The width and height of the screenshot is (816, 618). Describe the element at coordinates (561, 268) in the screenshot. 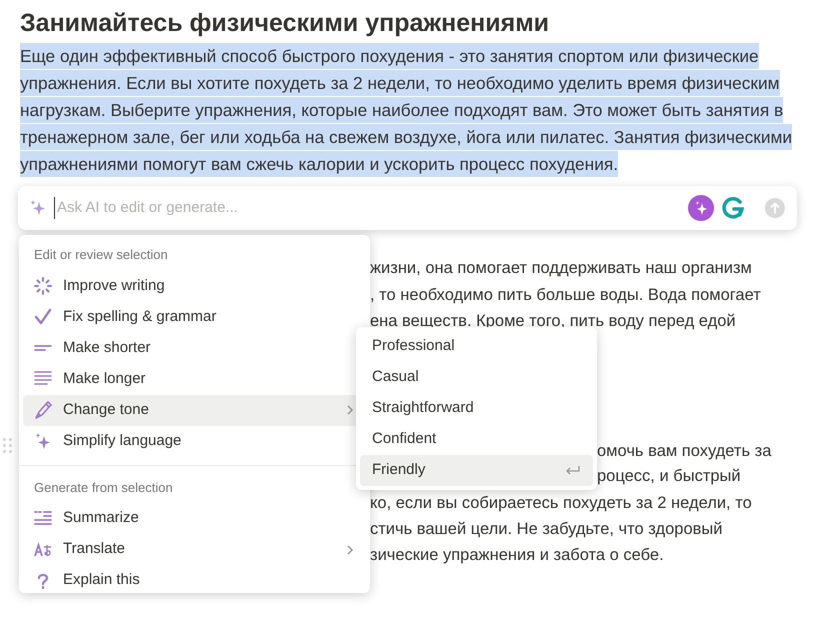

I see `body-text: жизни, она помогает поддерживать наш организм` at that location.